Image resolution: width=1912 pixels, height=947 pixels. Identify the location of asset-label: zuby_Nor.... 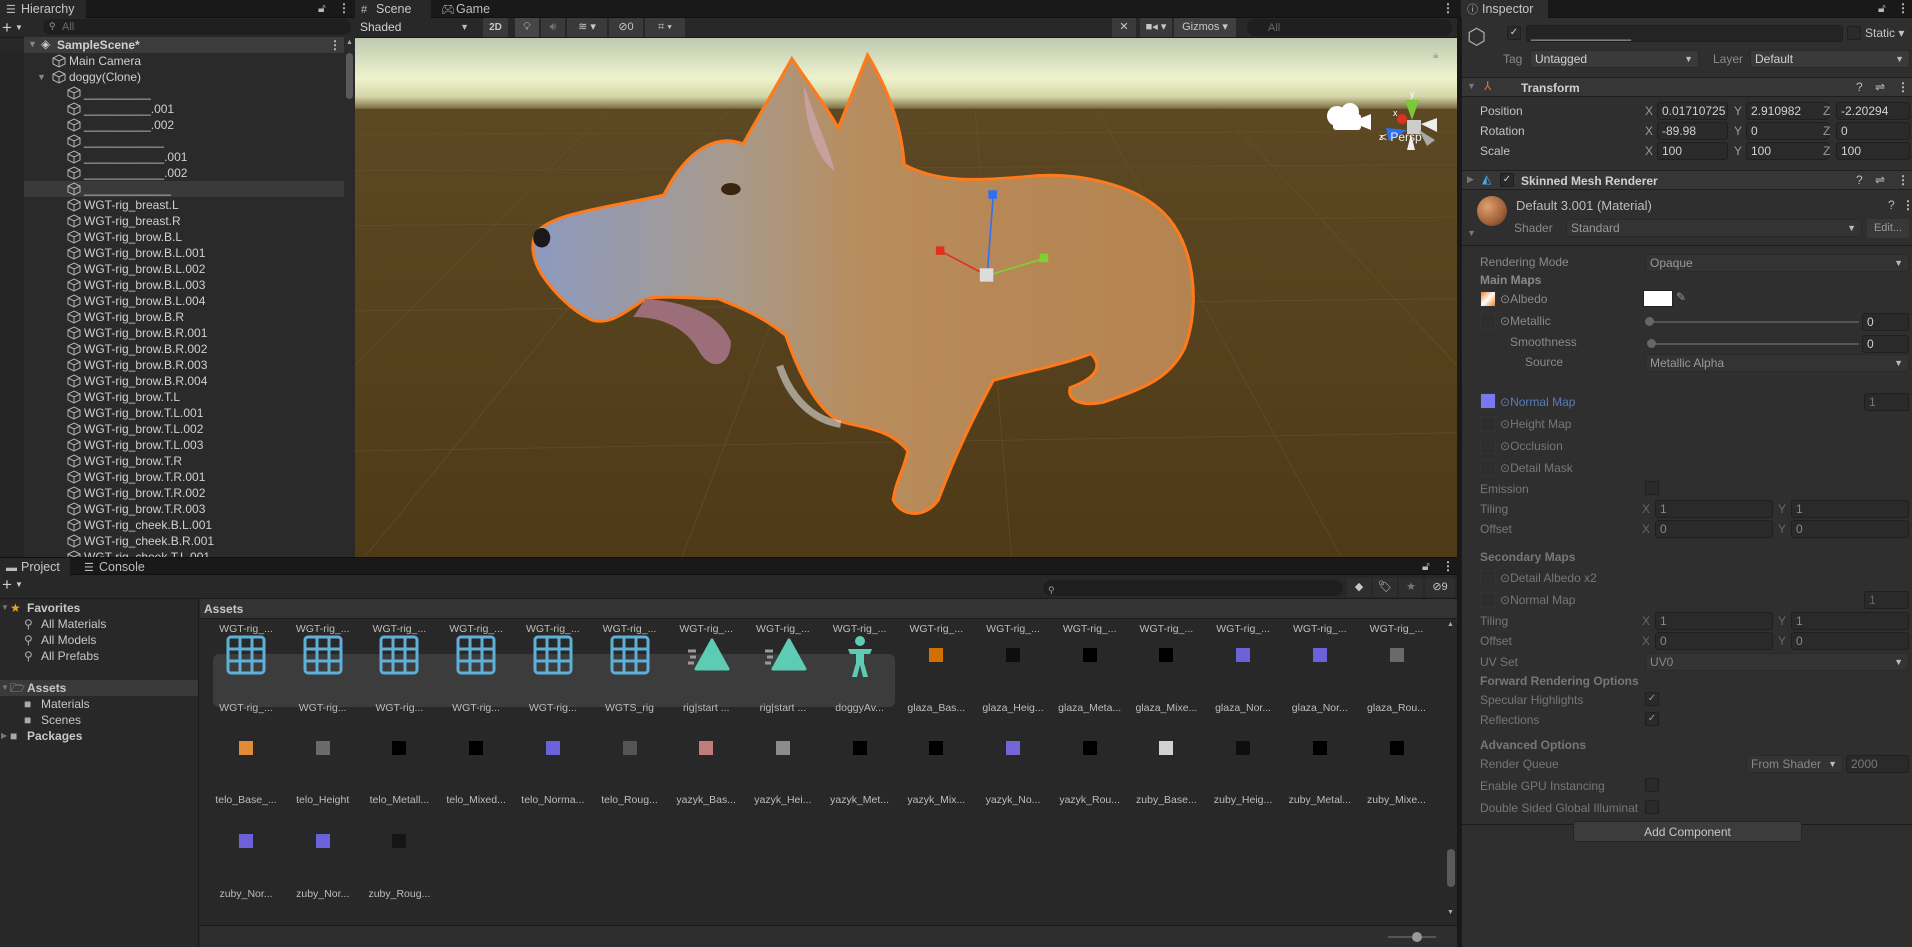
(246, 894).